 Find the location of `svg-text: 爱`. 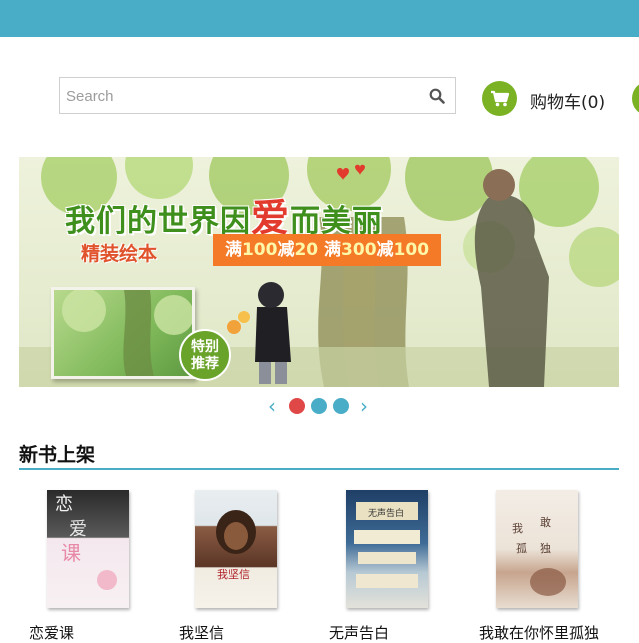

svg-text: 爱 is located at coordinates (78, 529).